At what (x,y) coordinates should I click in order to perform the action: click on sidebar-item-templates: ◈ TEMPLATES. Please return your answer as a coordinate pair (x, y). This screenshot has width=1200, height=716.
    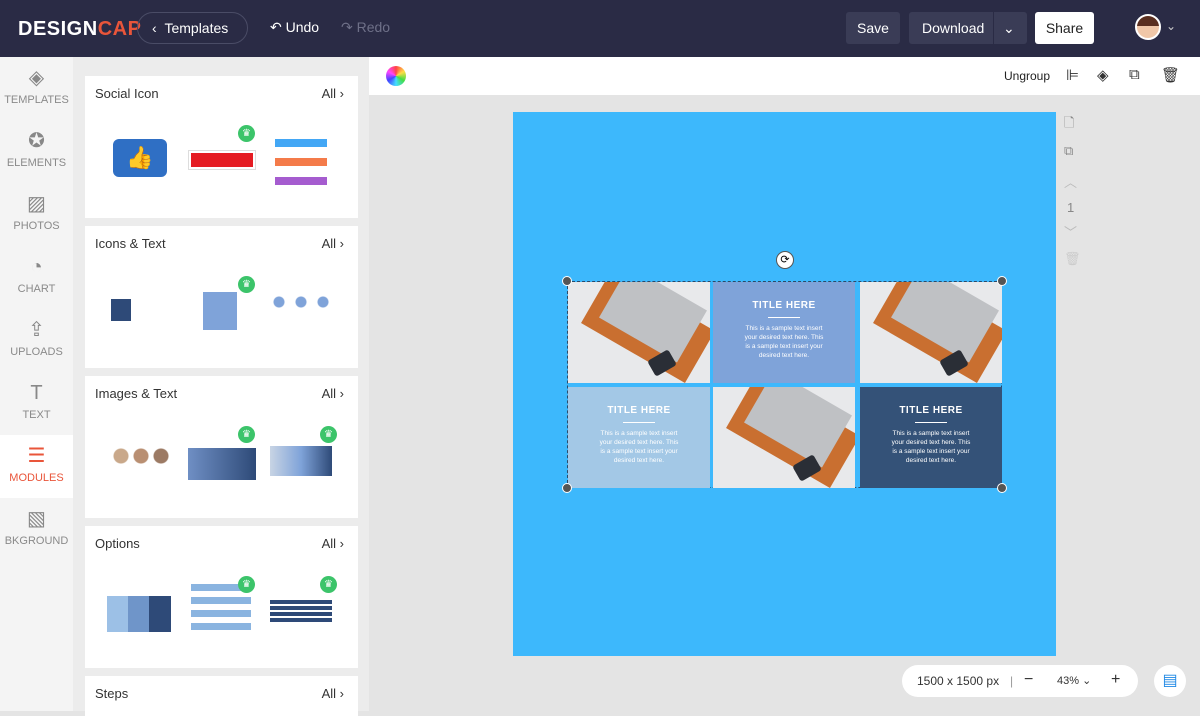
    Looking at the image, I should click on (36, 88).